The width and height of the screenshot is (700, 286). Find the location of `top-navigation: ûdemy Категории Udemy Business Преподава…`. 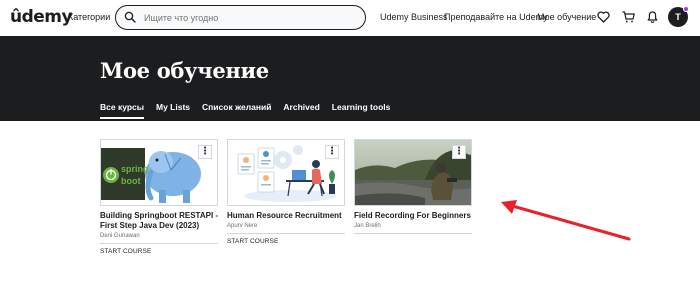

top-navigation: ûdemy Категории Udemy Business Преподава… is located at coordinates (350, 18).